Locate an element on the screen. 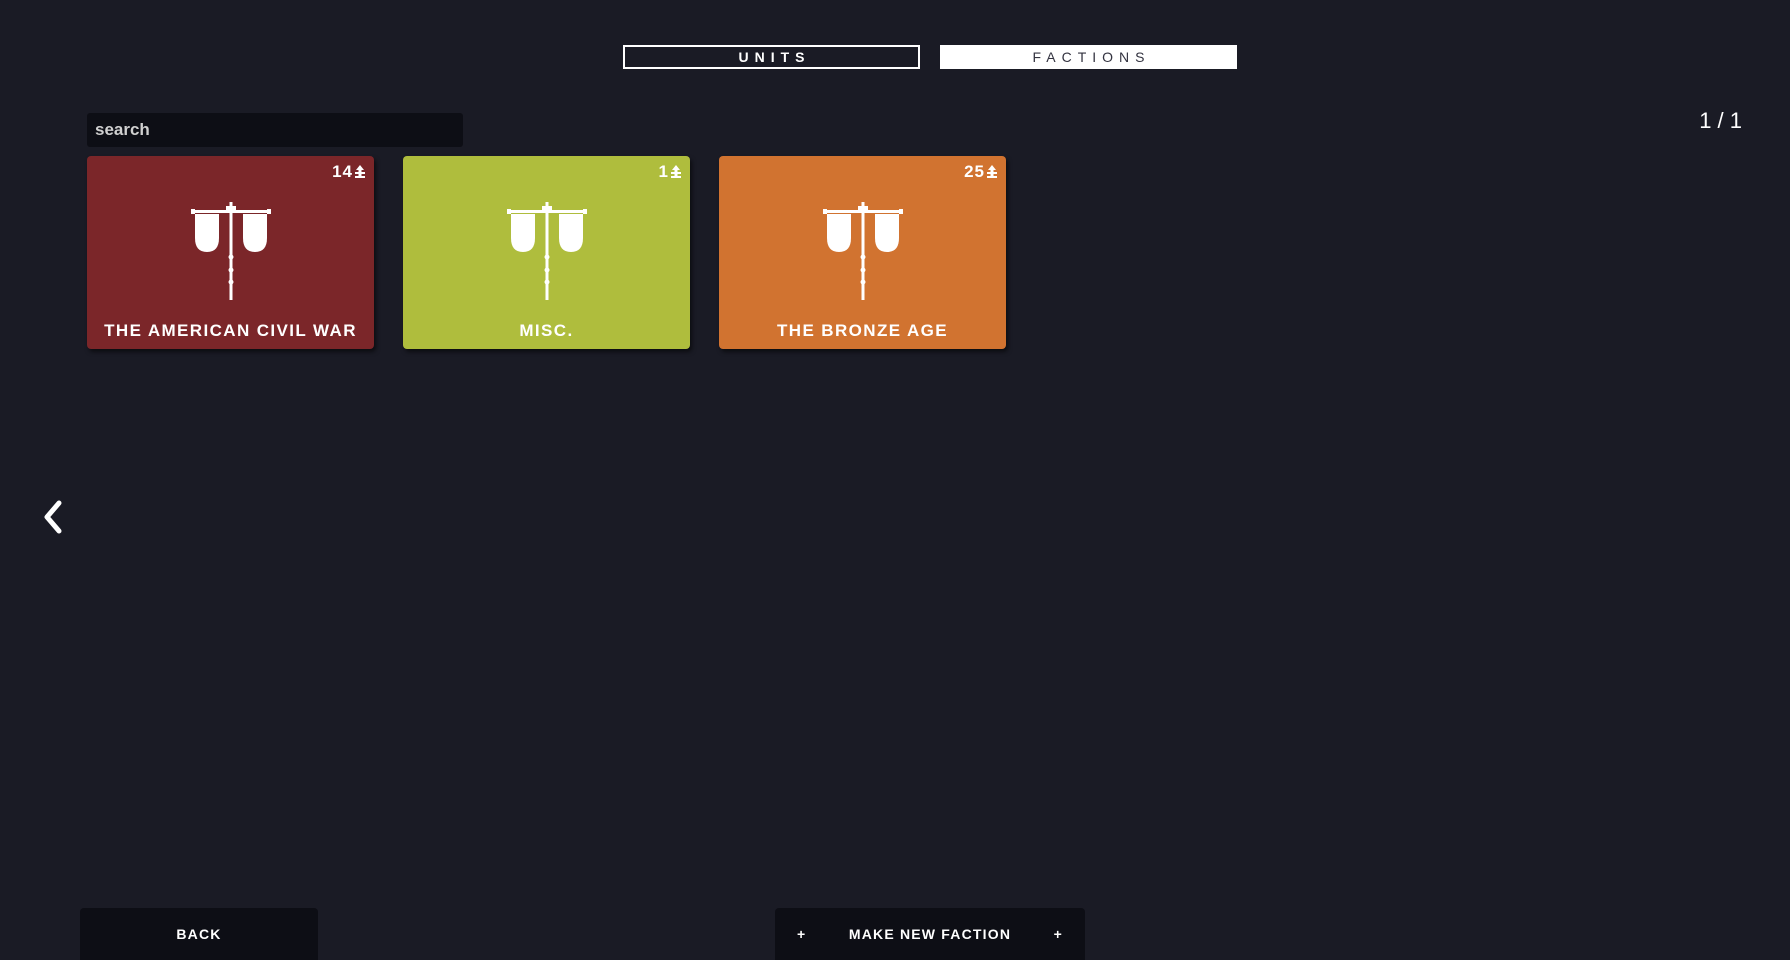  tab-factions: FACTIONS is located at coordinates (1088, 57).